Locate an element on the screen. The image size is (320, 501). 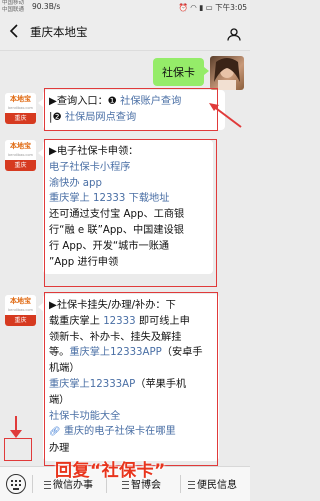
menu-label: 便民信息 is located at coordinates (217, 485).